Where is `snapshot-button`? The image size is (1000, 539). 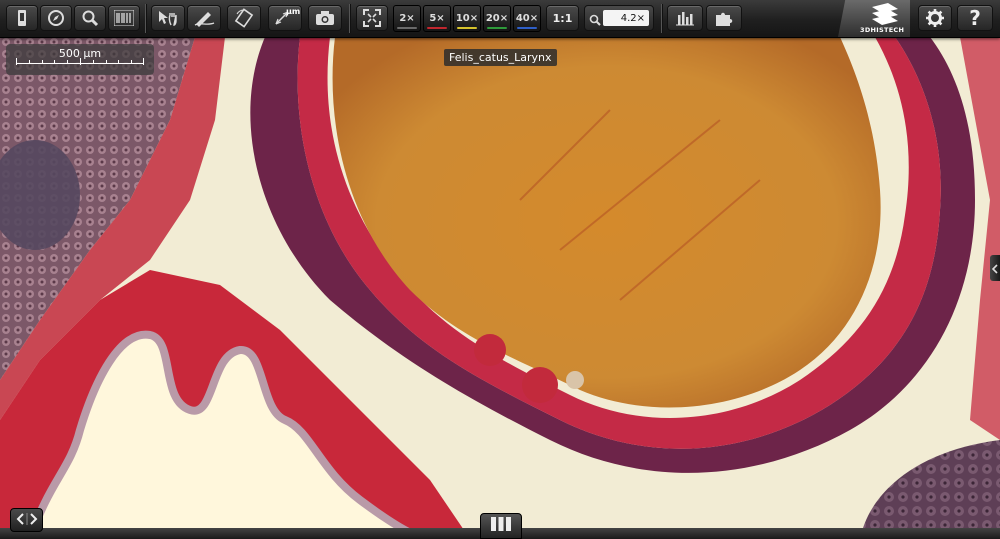
snapshot-button is located at coordinates (325, 18).